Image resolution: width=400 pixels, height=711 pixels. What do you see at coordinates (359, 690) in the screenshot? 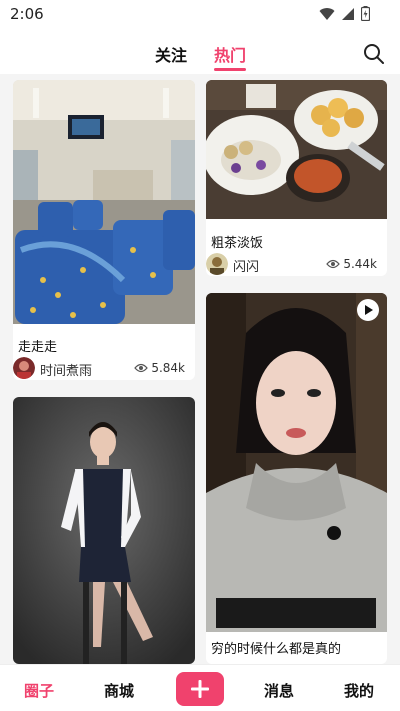
I see `nav-mine: 我的` at bounding box center [359, 690].